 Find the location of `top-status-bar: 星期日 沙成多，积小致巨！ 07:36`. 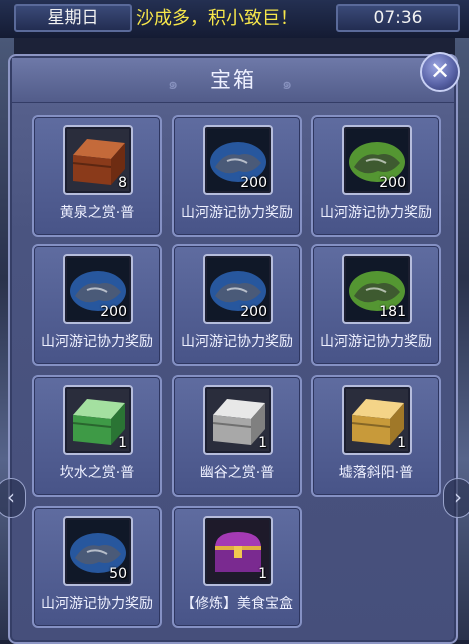

top-status-bar: 星期日 沙成多，积小致巨！ 07:36 is located at coordinates (234, 19).